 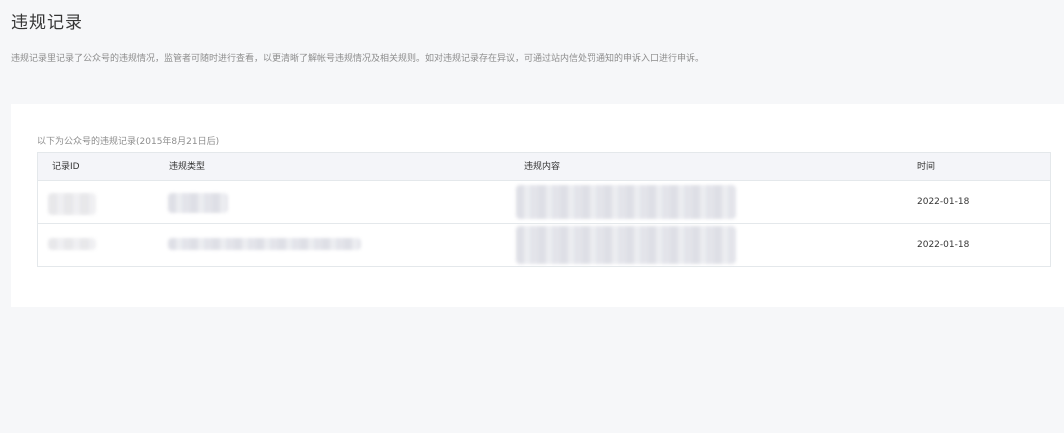 I want to click on column-header-violation-type: 违规类型, so click(x=187, y=167).